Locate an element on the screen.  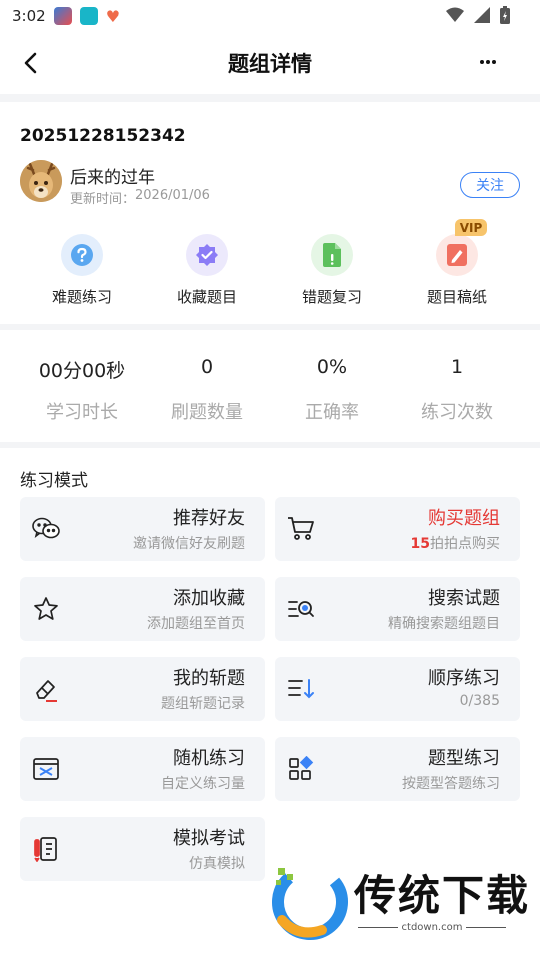
card-title: 搜索试题 is located at coordinates (464, 598).